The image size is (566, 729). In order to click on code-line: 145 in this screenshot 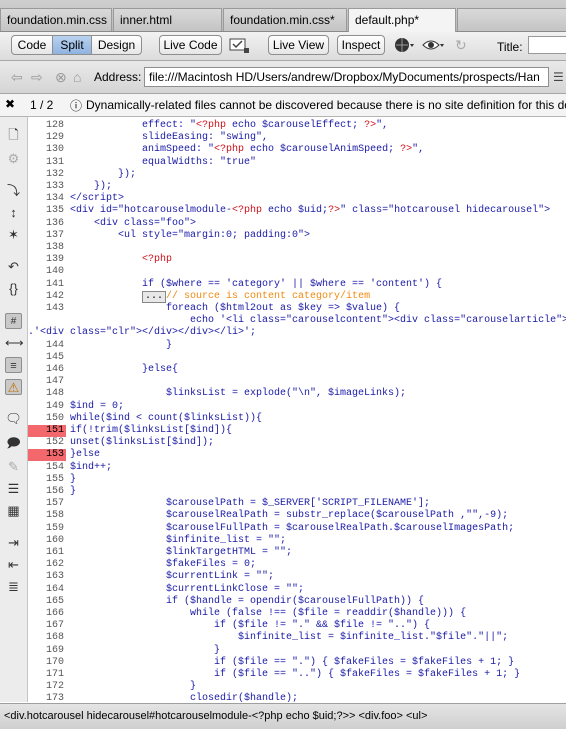, I will do `click(297, 358)`.